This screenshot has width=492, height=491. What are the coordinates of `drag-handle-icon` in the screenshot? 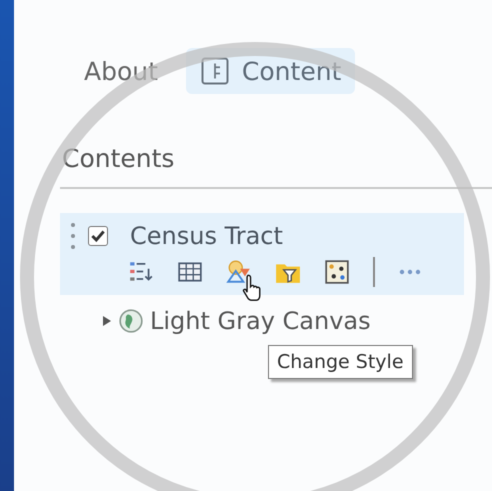 It's located at (73, 236).